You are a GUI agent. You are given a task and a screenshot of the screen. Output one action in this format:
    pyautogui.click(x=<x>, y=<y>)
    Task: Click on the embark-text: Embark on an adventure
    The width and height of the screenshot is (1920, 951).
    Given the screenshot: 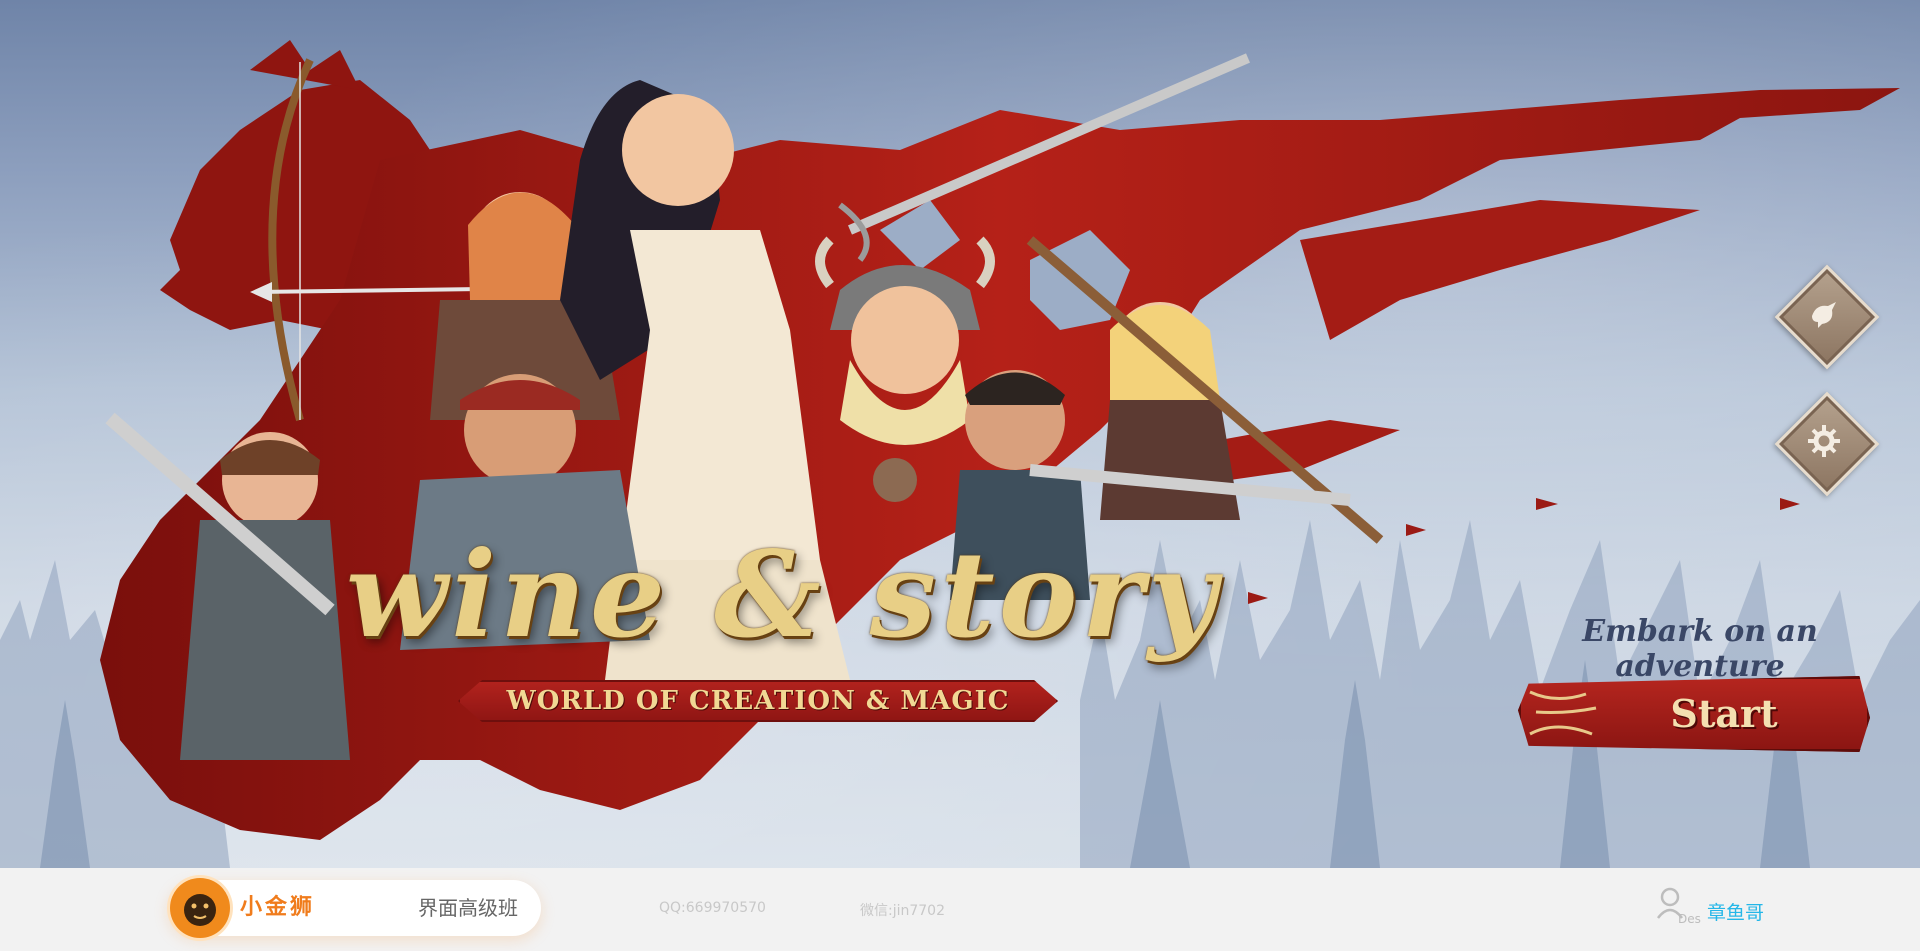 What is the action you would take?
    pyautogui.click(x=1700, y=649)
    